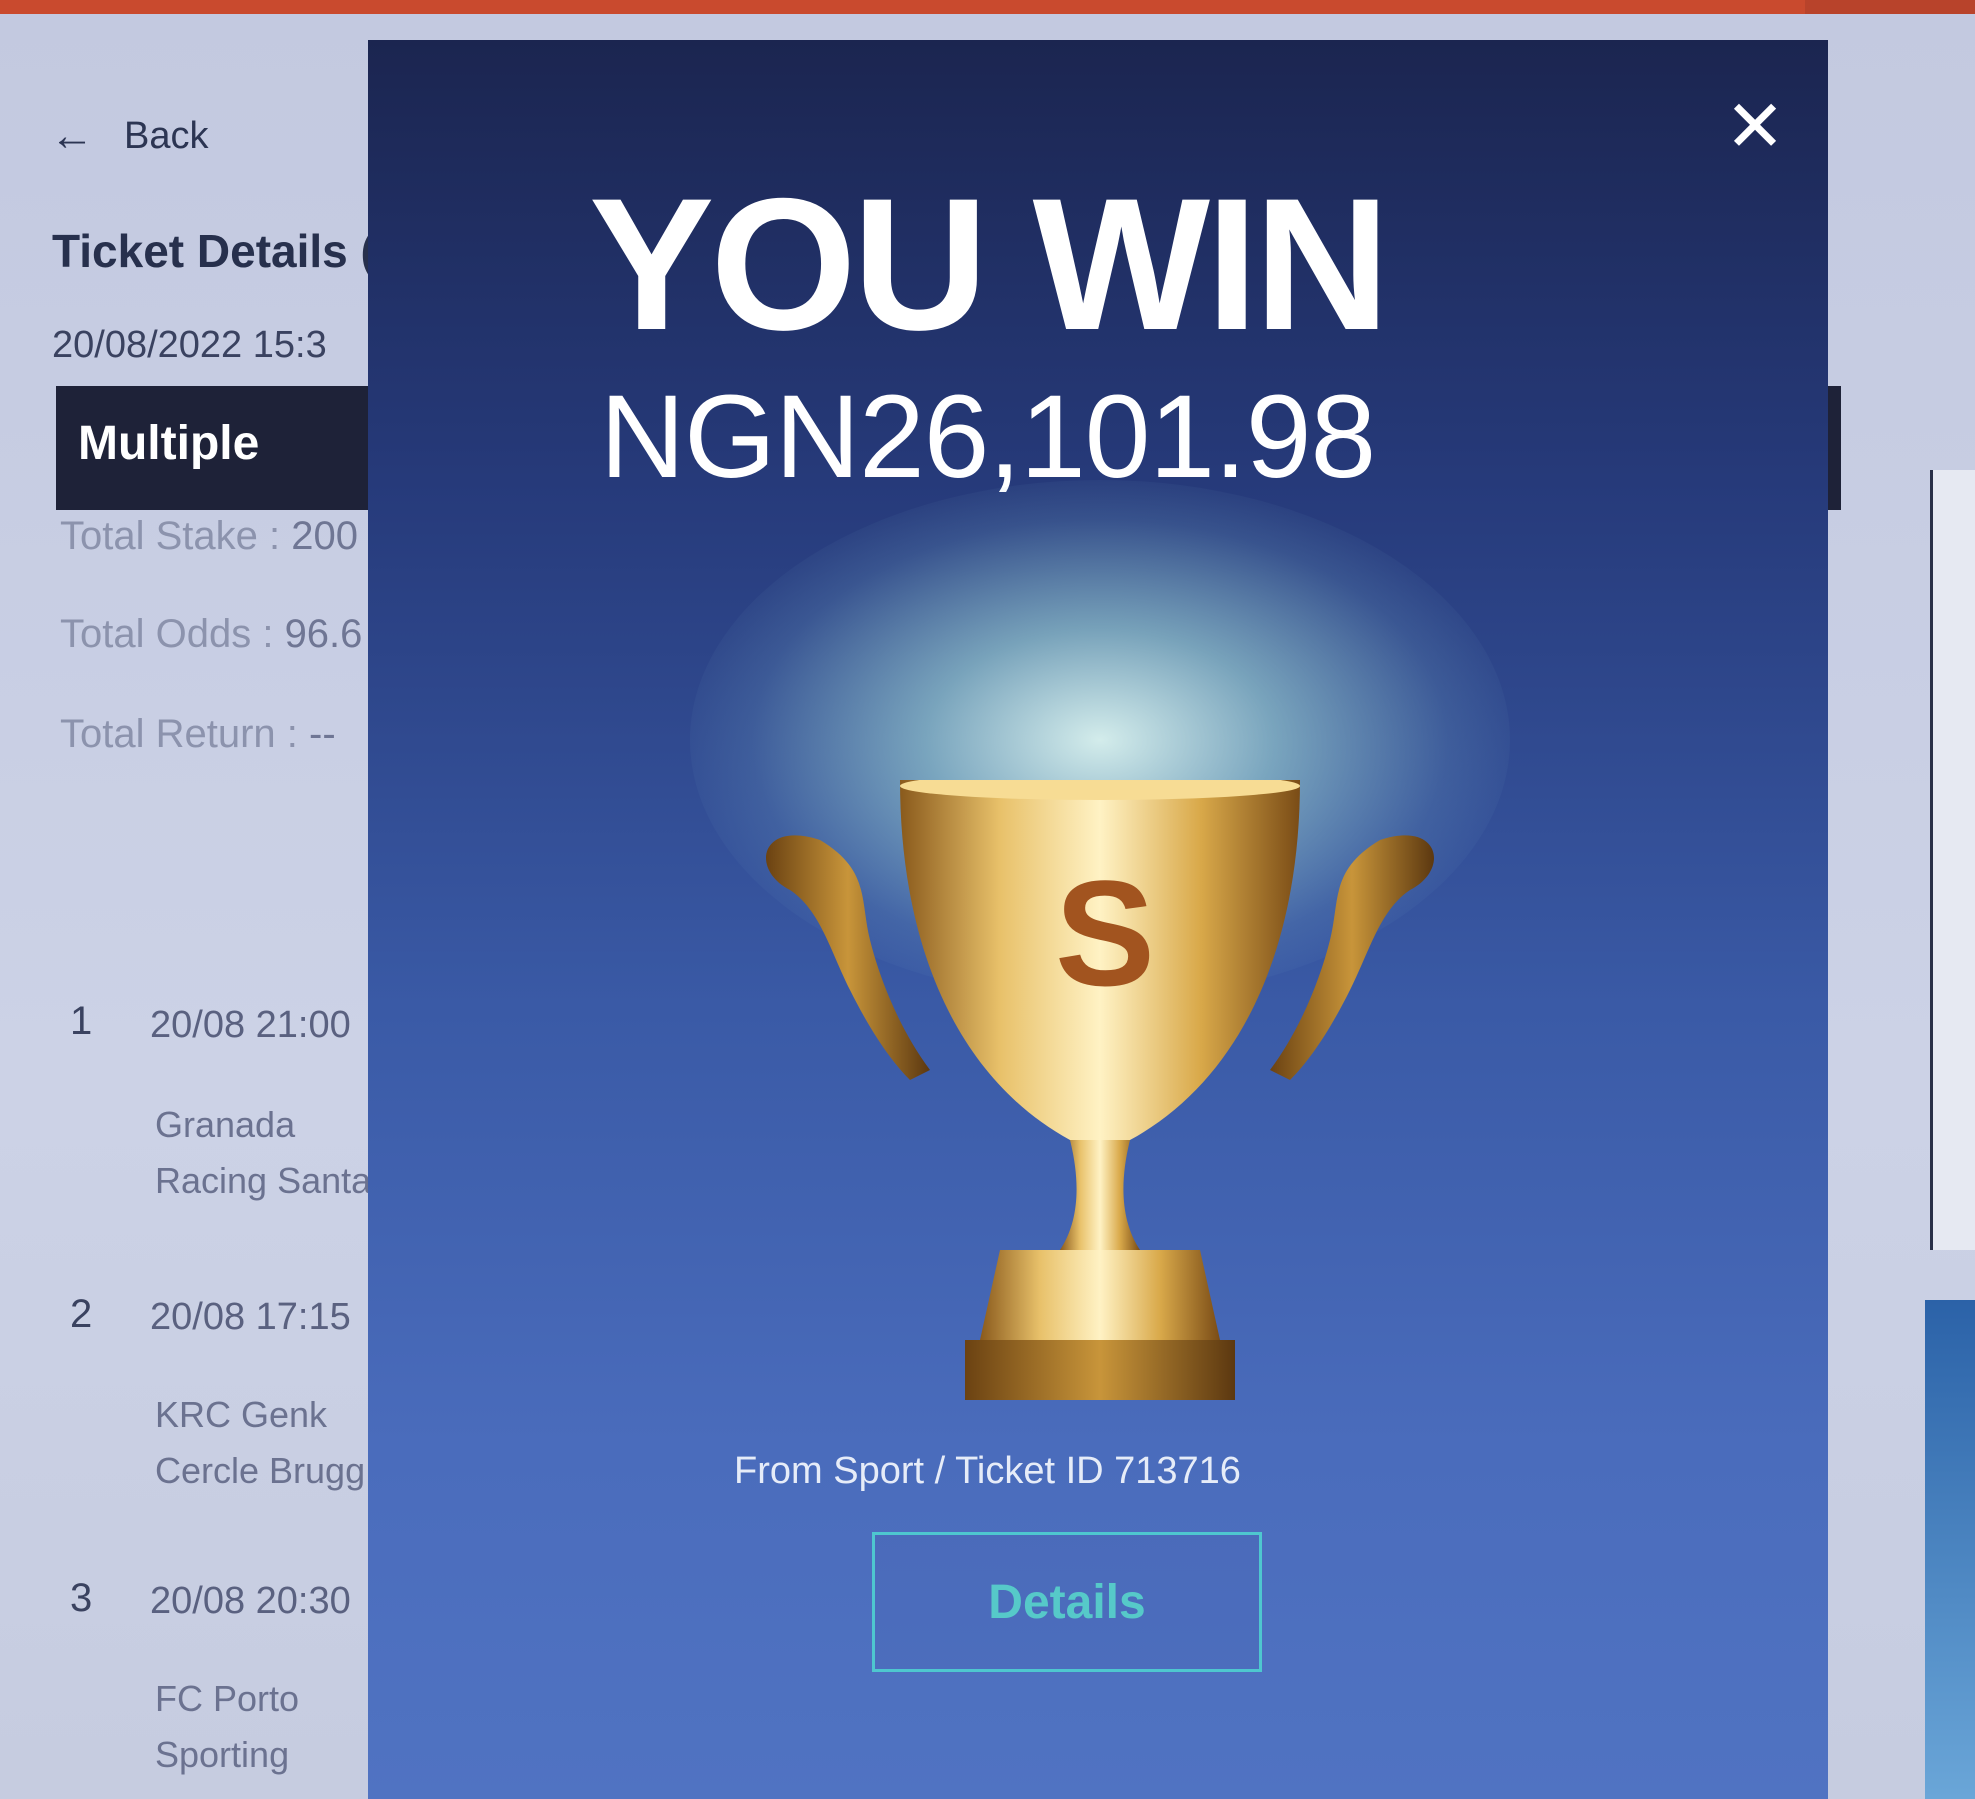 The width and height of the screenshot is (1975, 1799). Describe the element at coordinates (324, 536) in the screenshot. I see `total-stake-value: 200` at that location.